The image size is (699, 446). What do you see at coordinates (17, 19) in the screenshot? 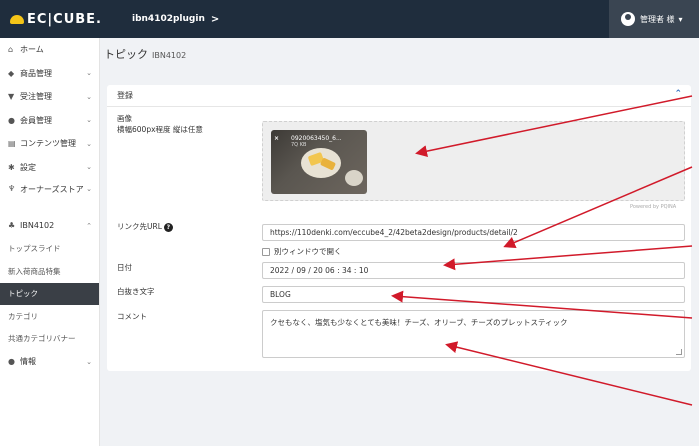
I see `logo-mark-icon` at bounding box center [17, 19].